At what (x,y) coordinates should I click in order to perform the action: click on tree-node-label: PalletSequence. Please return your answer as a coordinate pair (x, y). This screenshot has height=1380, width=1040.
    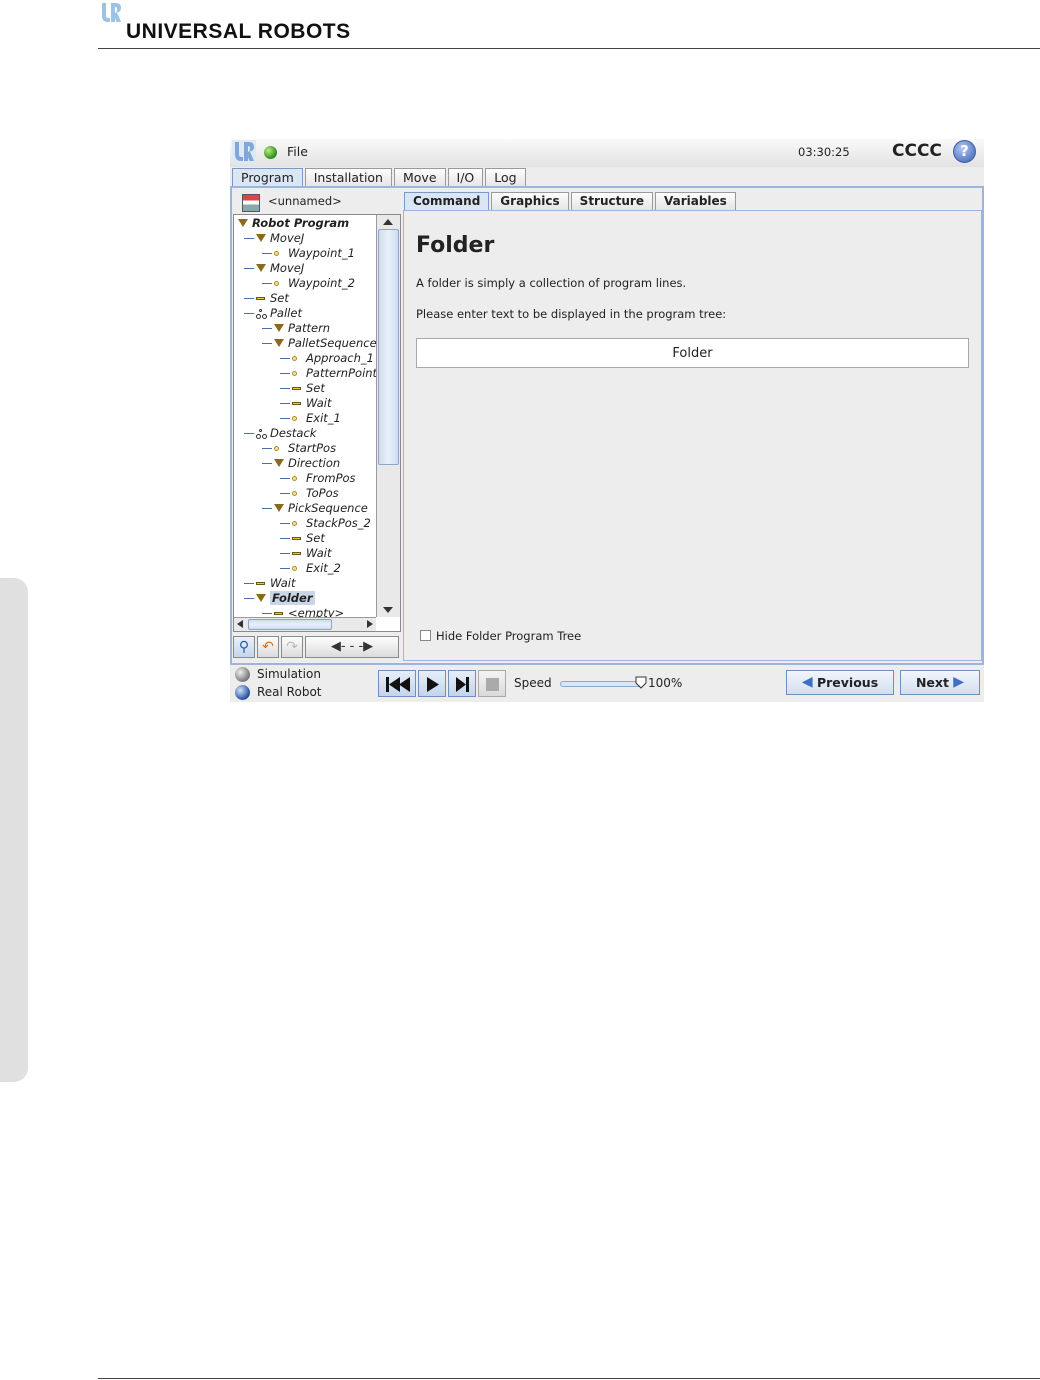
    Looking at the image, I should click on (332, 343).